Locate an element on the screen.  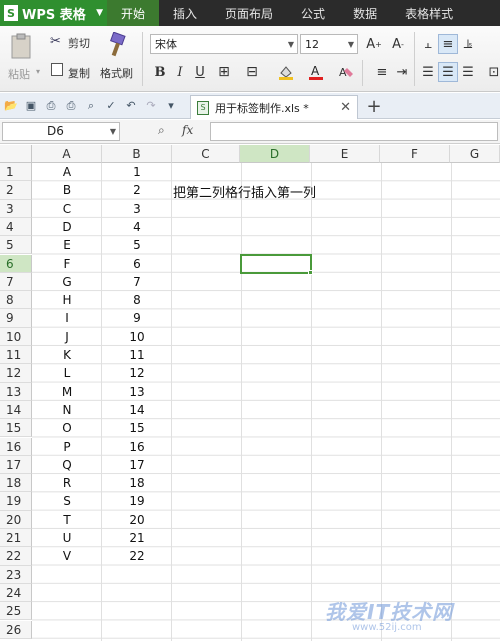
cell-b: 6 is located at coordinates (137, 264).